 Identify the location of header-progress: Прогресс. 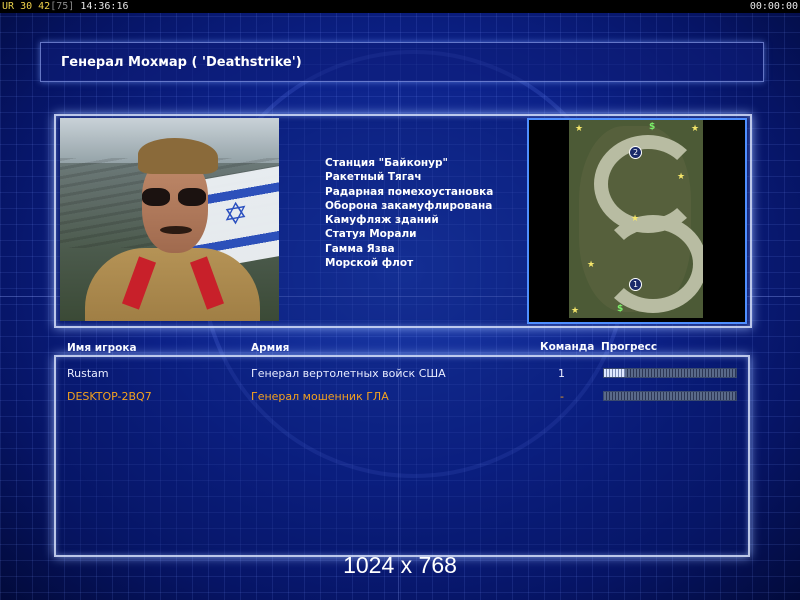
(629, 347).